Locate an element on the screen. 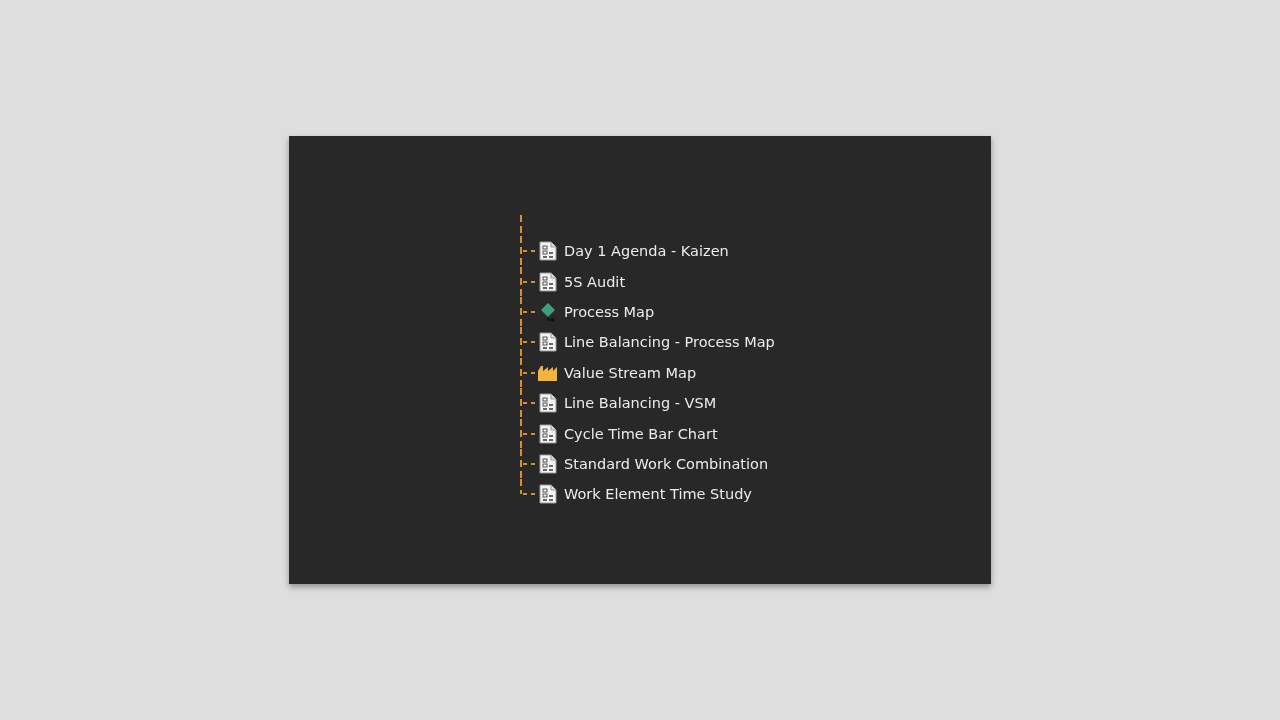  tree-item: Value Stream Map is located at coordinates (630, 372).